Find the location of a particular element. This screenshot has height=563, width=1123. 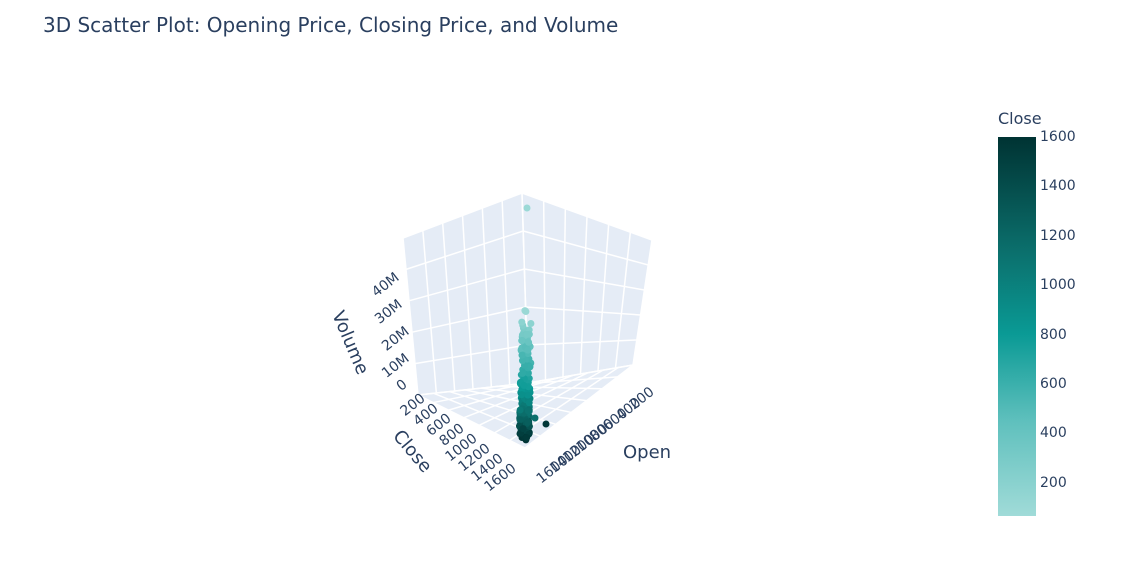

colorbar-tick-label: 800 is located at coordinates (1053, 334).